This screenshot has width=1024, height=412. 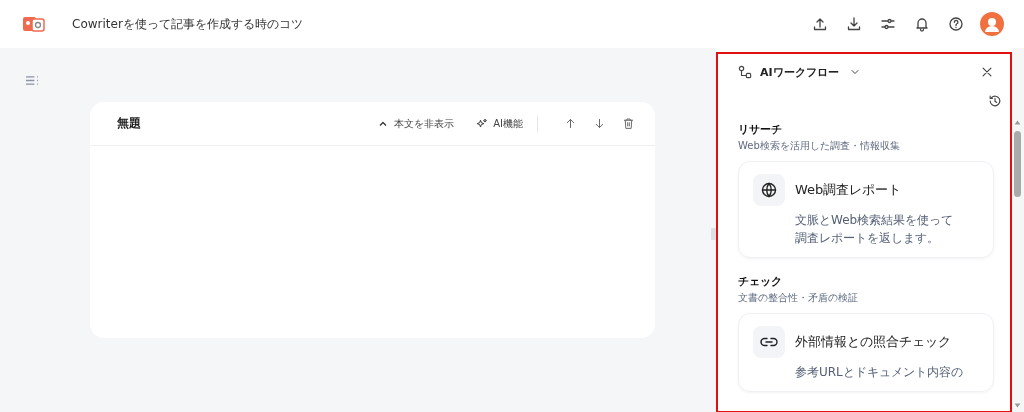 I want to click on panel-title: AIワークフロー, so click(x=799, y=72).